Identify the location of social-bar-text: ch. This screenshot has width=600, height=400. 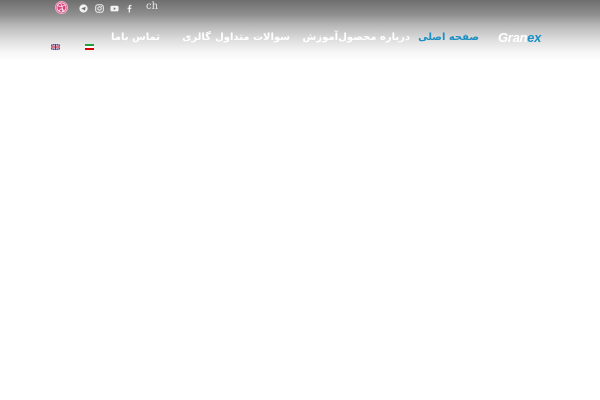
(152, 6).